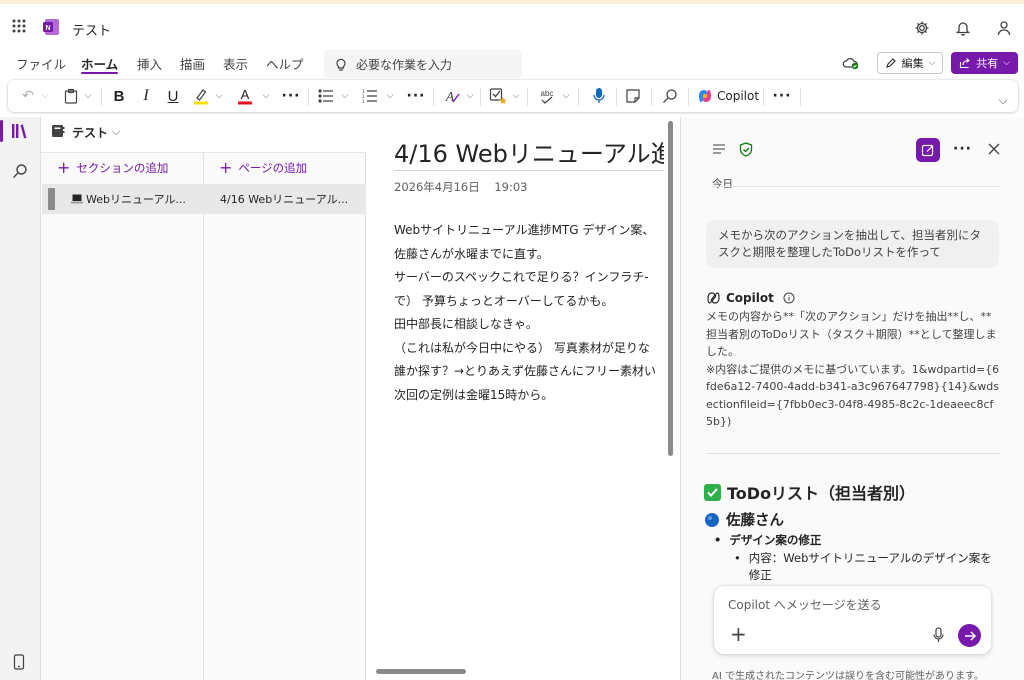  What do you see at coordinates (19, 26) in the screenshot?
I see `app-launcher-icon` at bounding box center [19, 26].